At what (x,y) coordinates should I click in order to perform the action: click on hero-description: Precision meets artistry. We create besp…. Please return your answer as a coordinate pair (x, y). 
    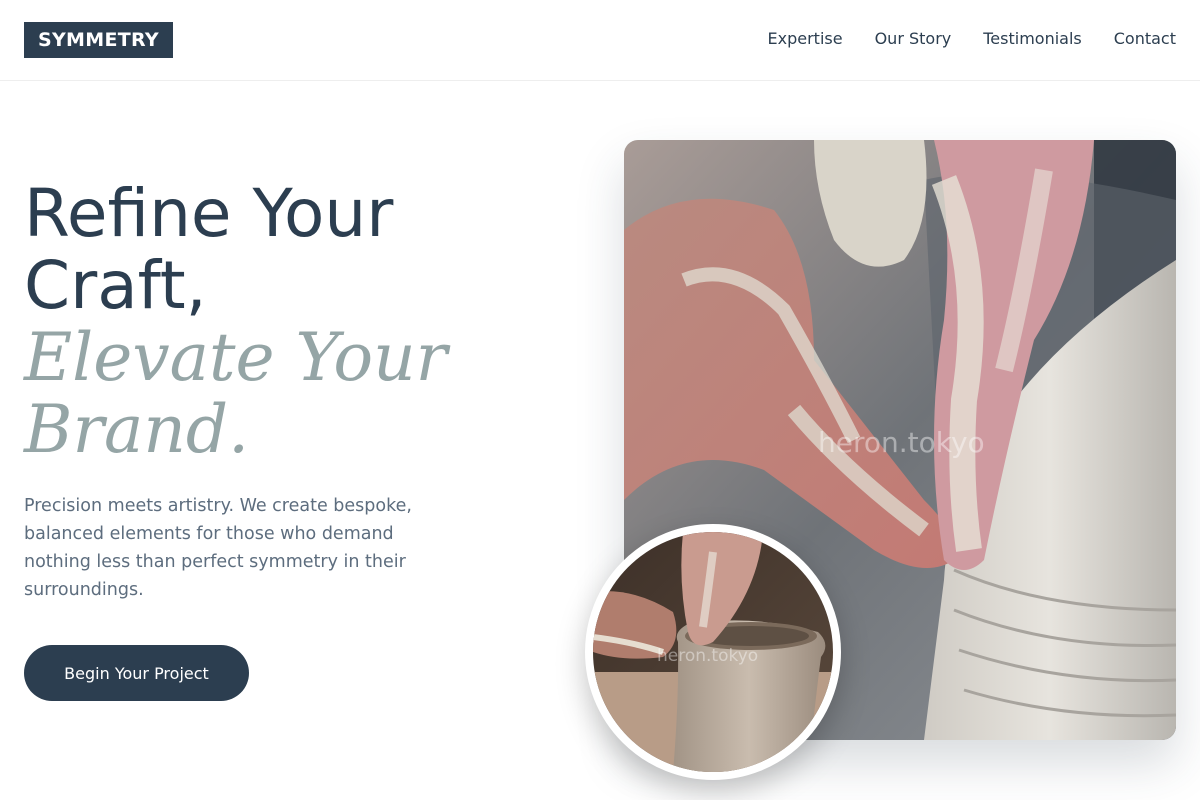
    Looking at the image, I should click on (218, 548).